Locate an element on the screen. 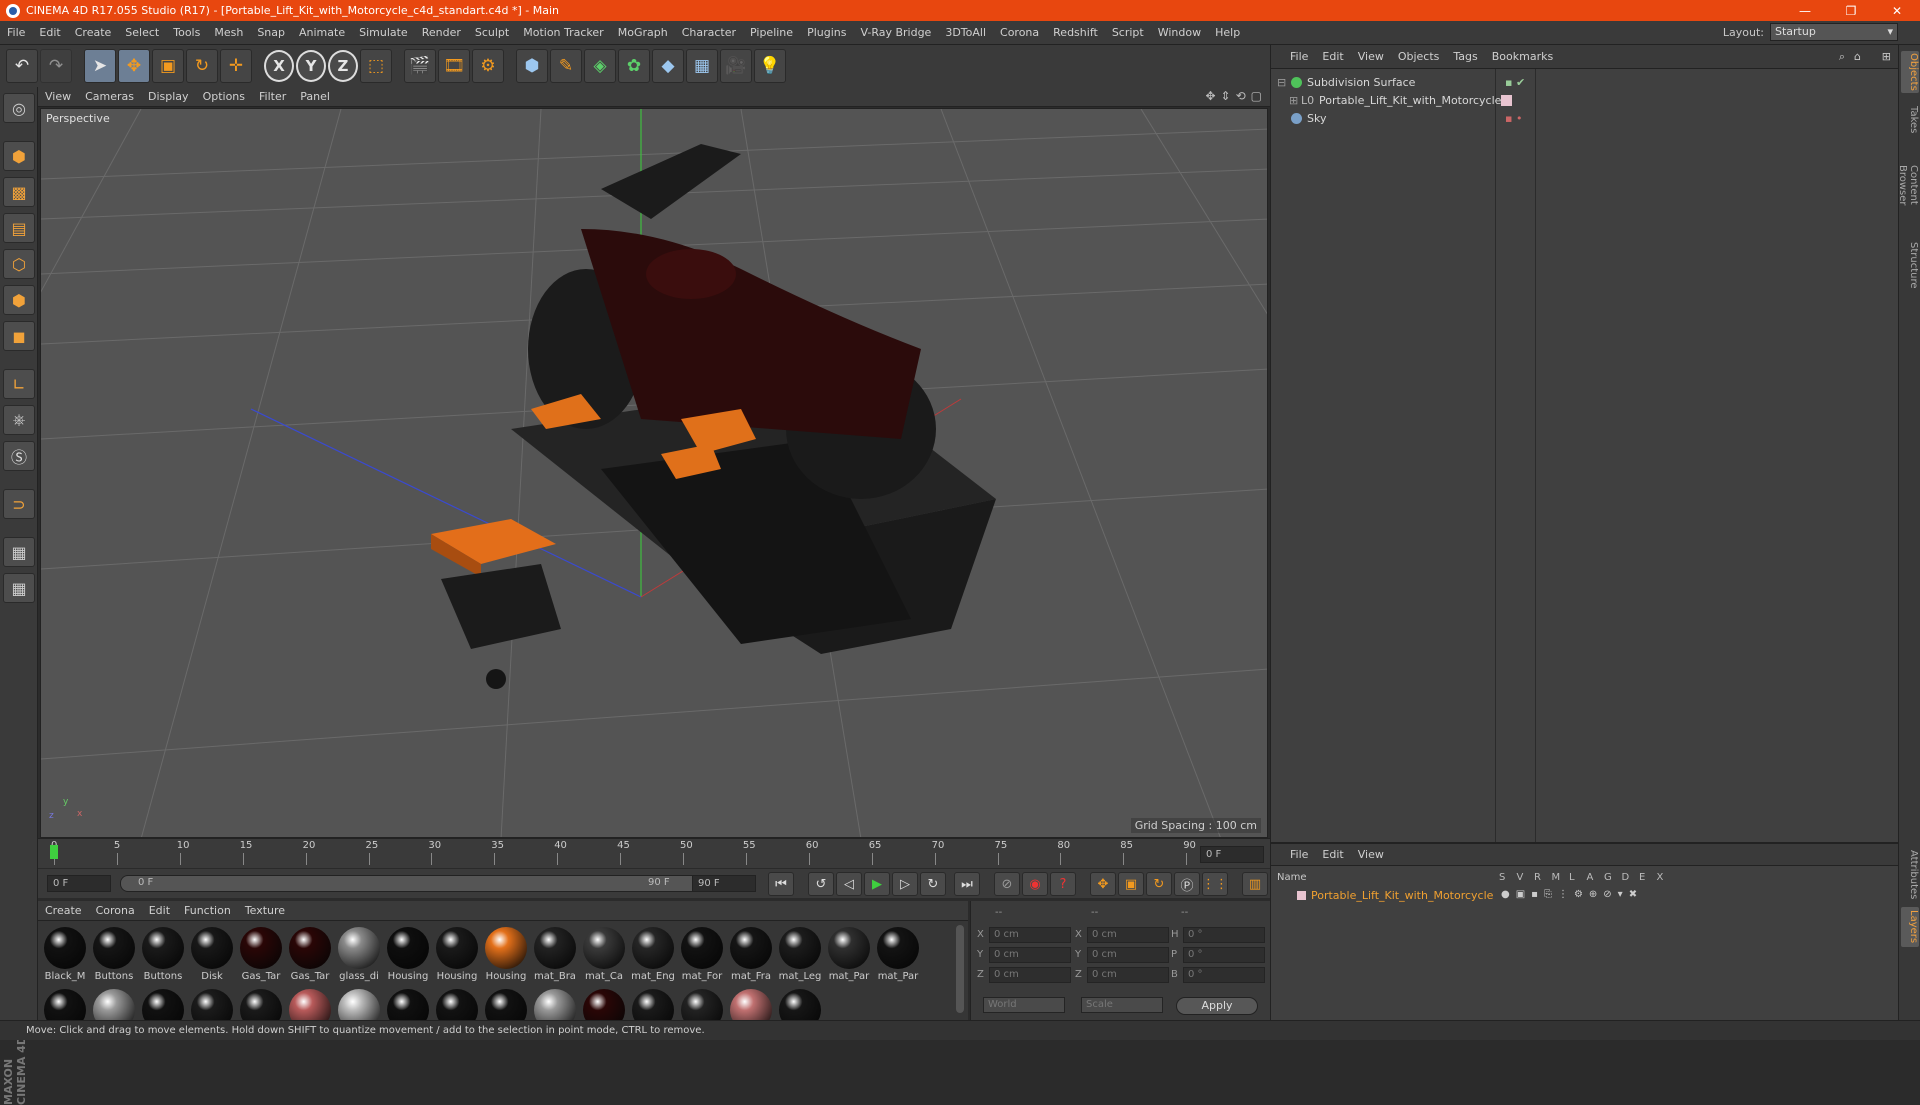 The image size is (1920, 1105). floor-scene-icon: ▦ is located at coordinates (702, 66).